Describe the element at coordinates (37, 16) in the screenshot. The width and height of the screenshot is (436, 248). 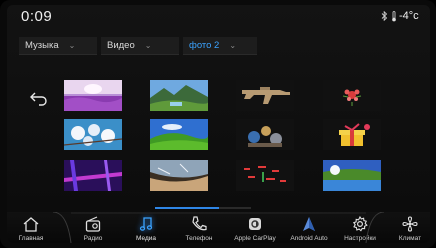
I see `clock: 0:09` at that location.